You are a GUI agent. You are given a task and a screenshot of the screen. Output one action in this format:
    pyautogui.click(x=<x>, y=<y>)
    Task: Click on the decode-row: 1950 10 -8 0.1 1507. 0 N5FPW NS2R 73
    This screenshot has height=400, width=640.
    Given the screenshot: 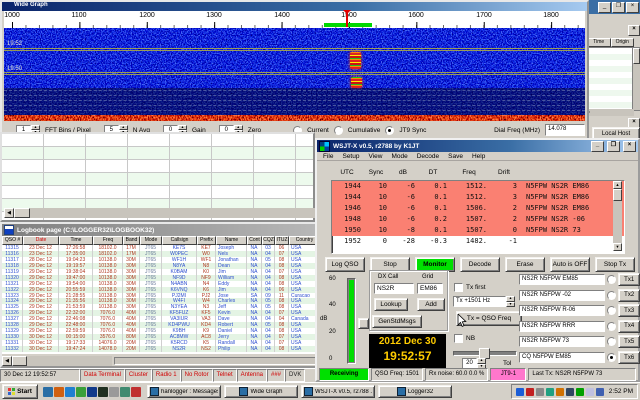 What is the action you would take?
    pyautogui.click(x=478, y=230)
    